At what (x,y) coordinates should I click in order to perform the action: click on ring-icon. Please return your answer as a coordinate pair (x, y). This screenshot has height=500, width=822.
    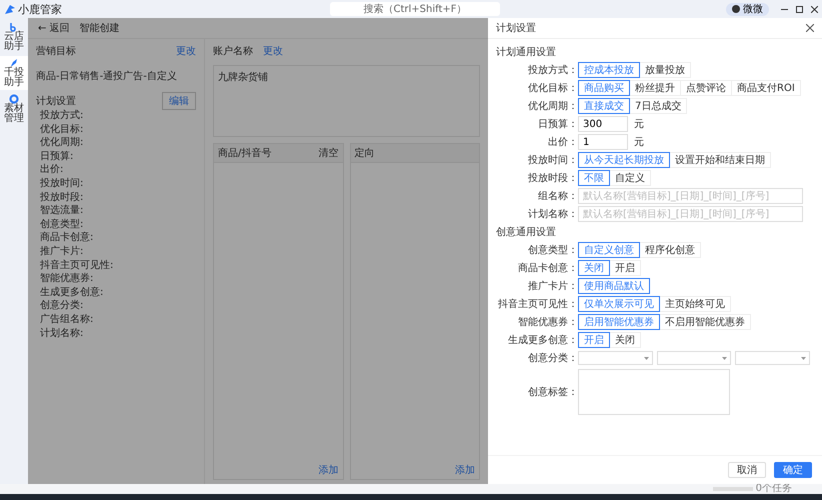
    Looking at the image, I should click on (14, 99).